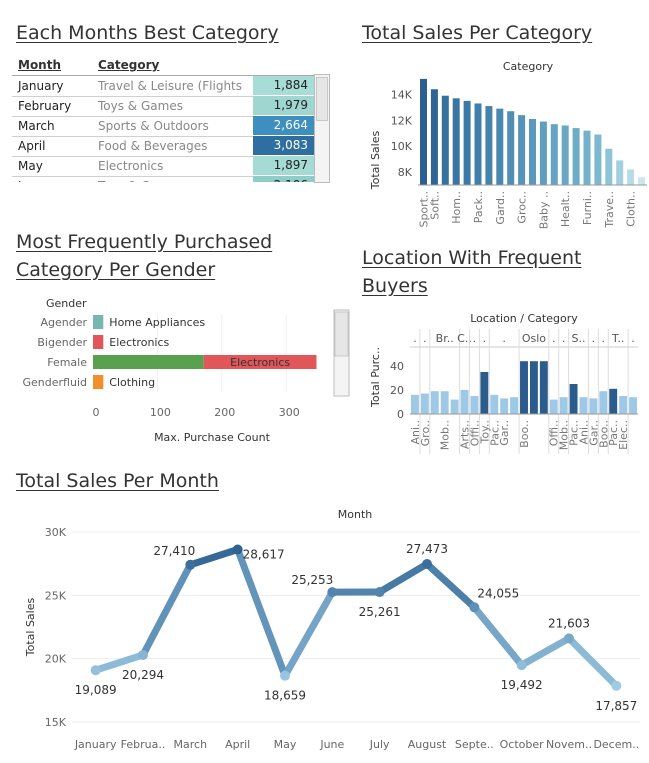  Describe the element at coordinates (96, 412) in the screenshot. I see `x-tick-label: 0` at that location.